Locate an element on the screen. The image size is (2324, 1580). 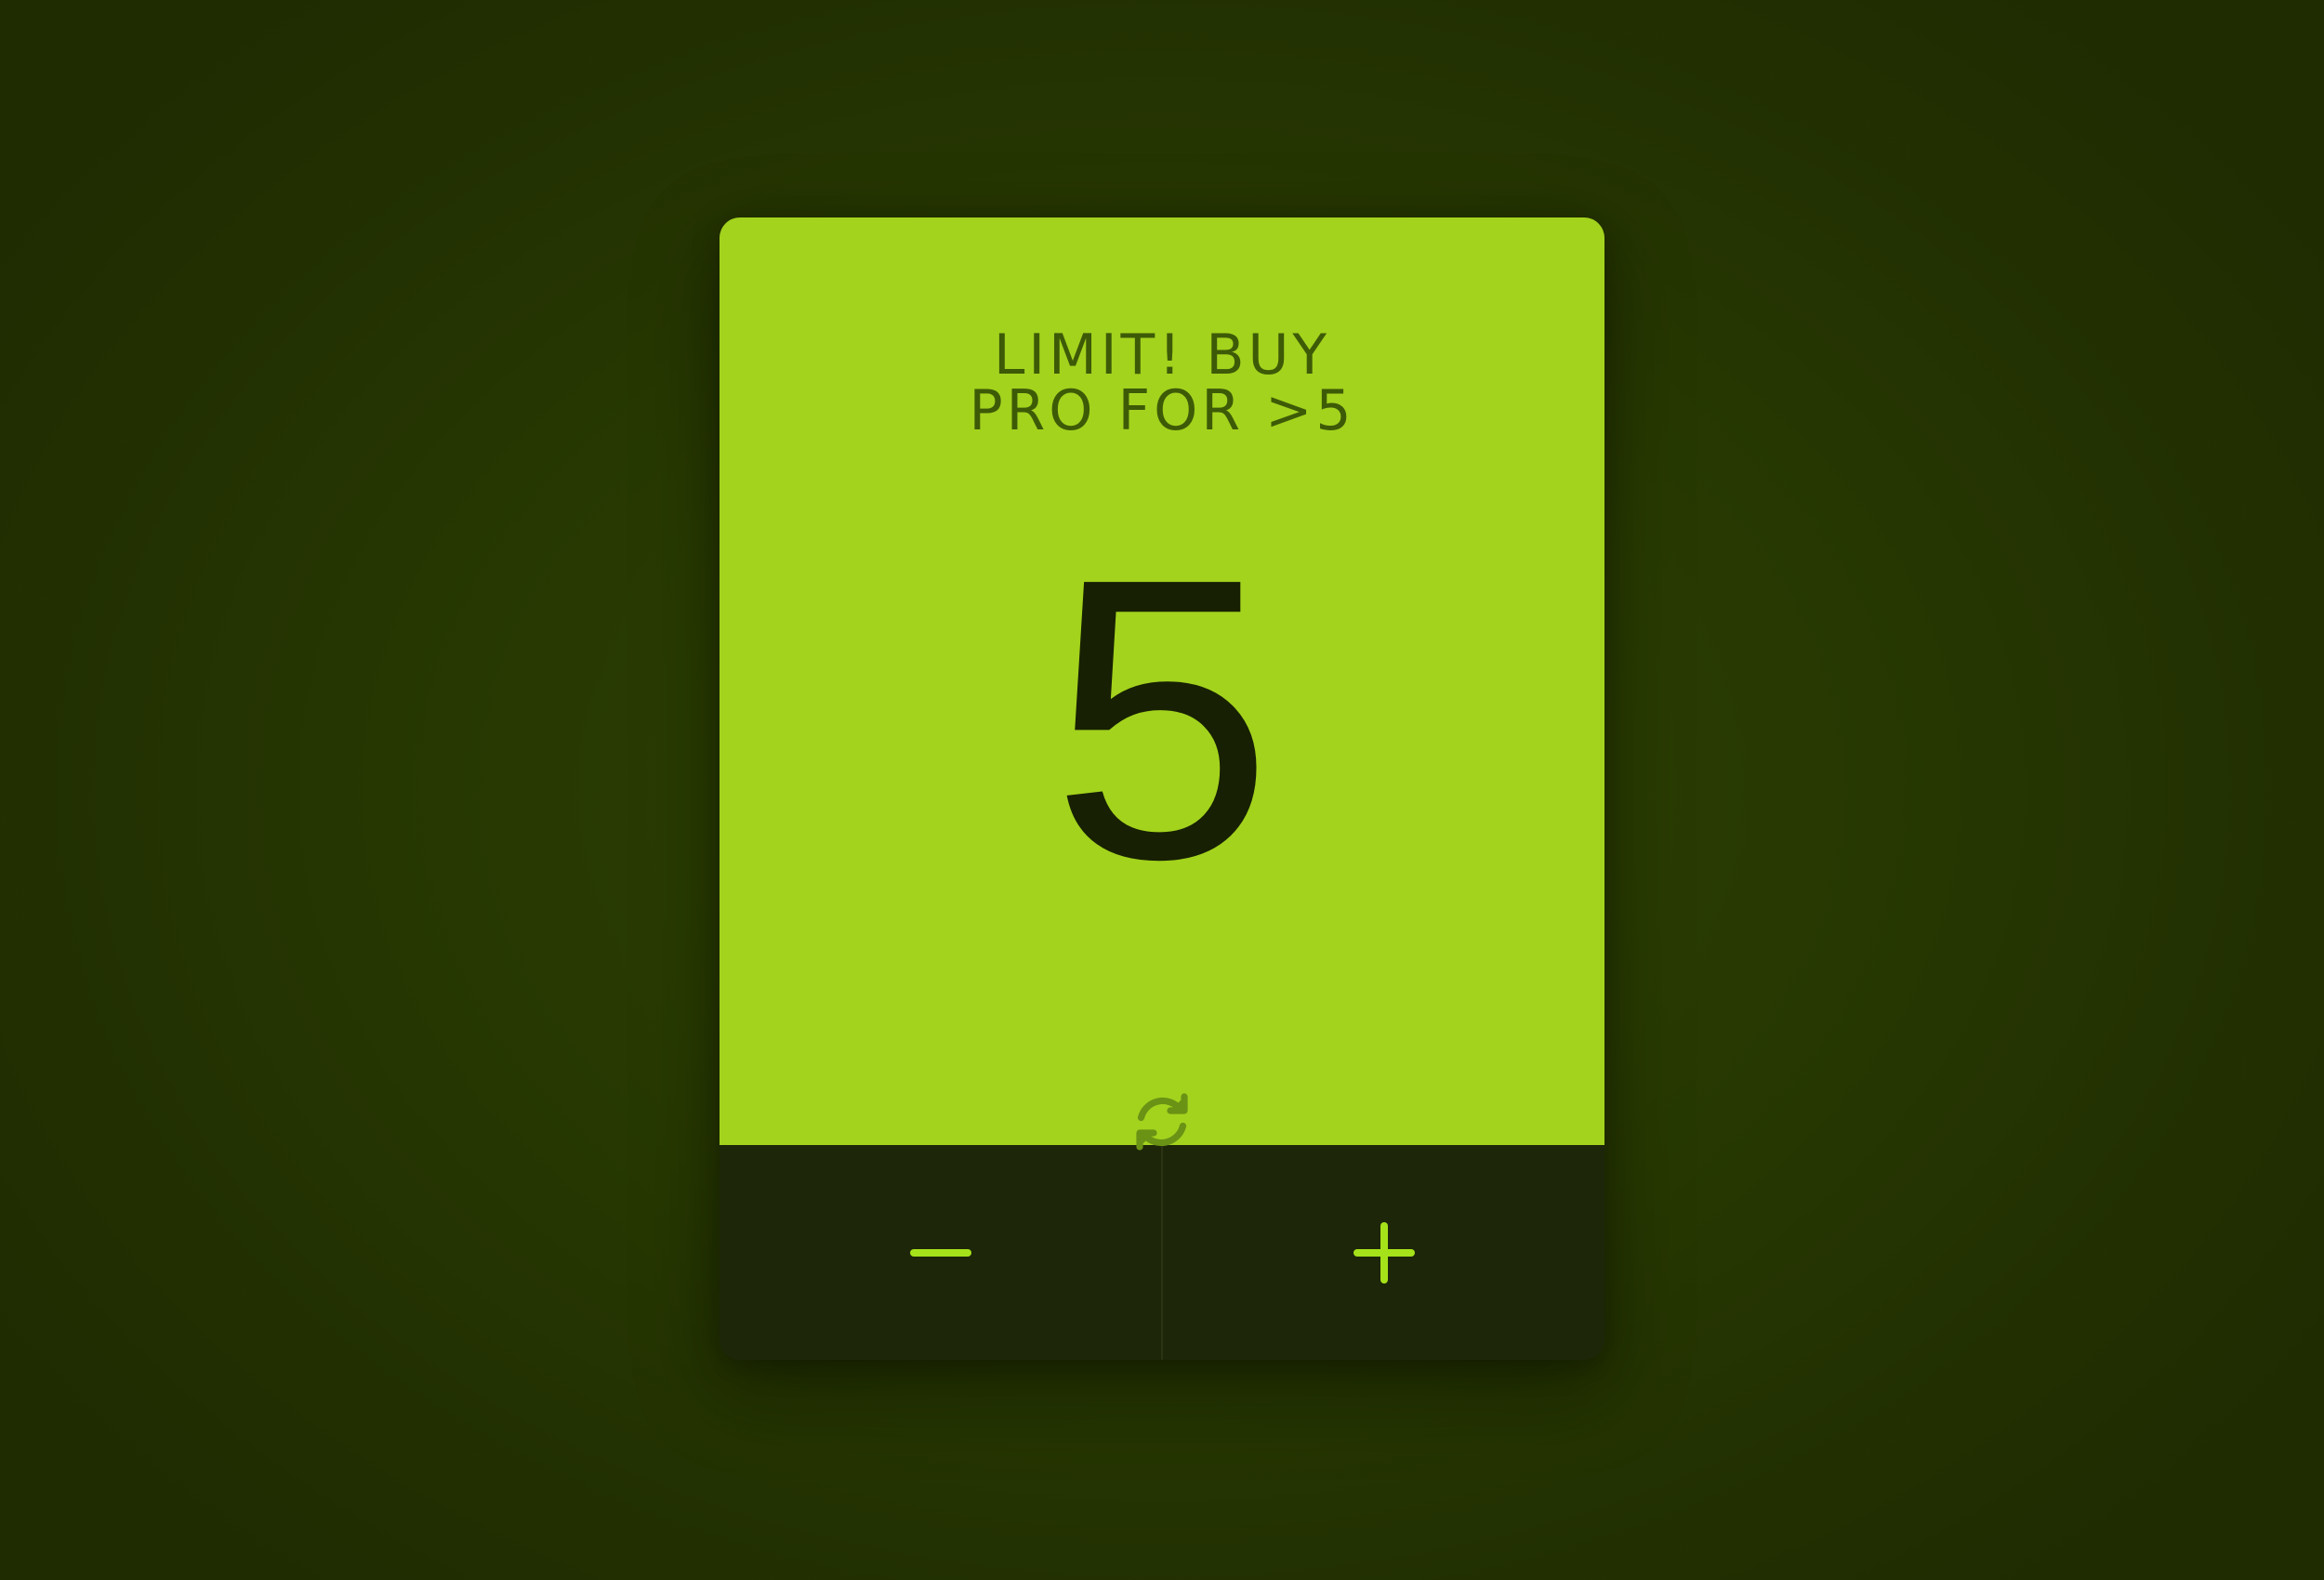
decrement-button is located at coordinates (940, 1252).